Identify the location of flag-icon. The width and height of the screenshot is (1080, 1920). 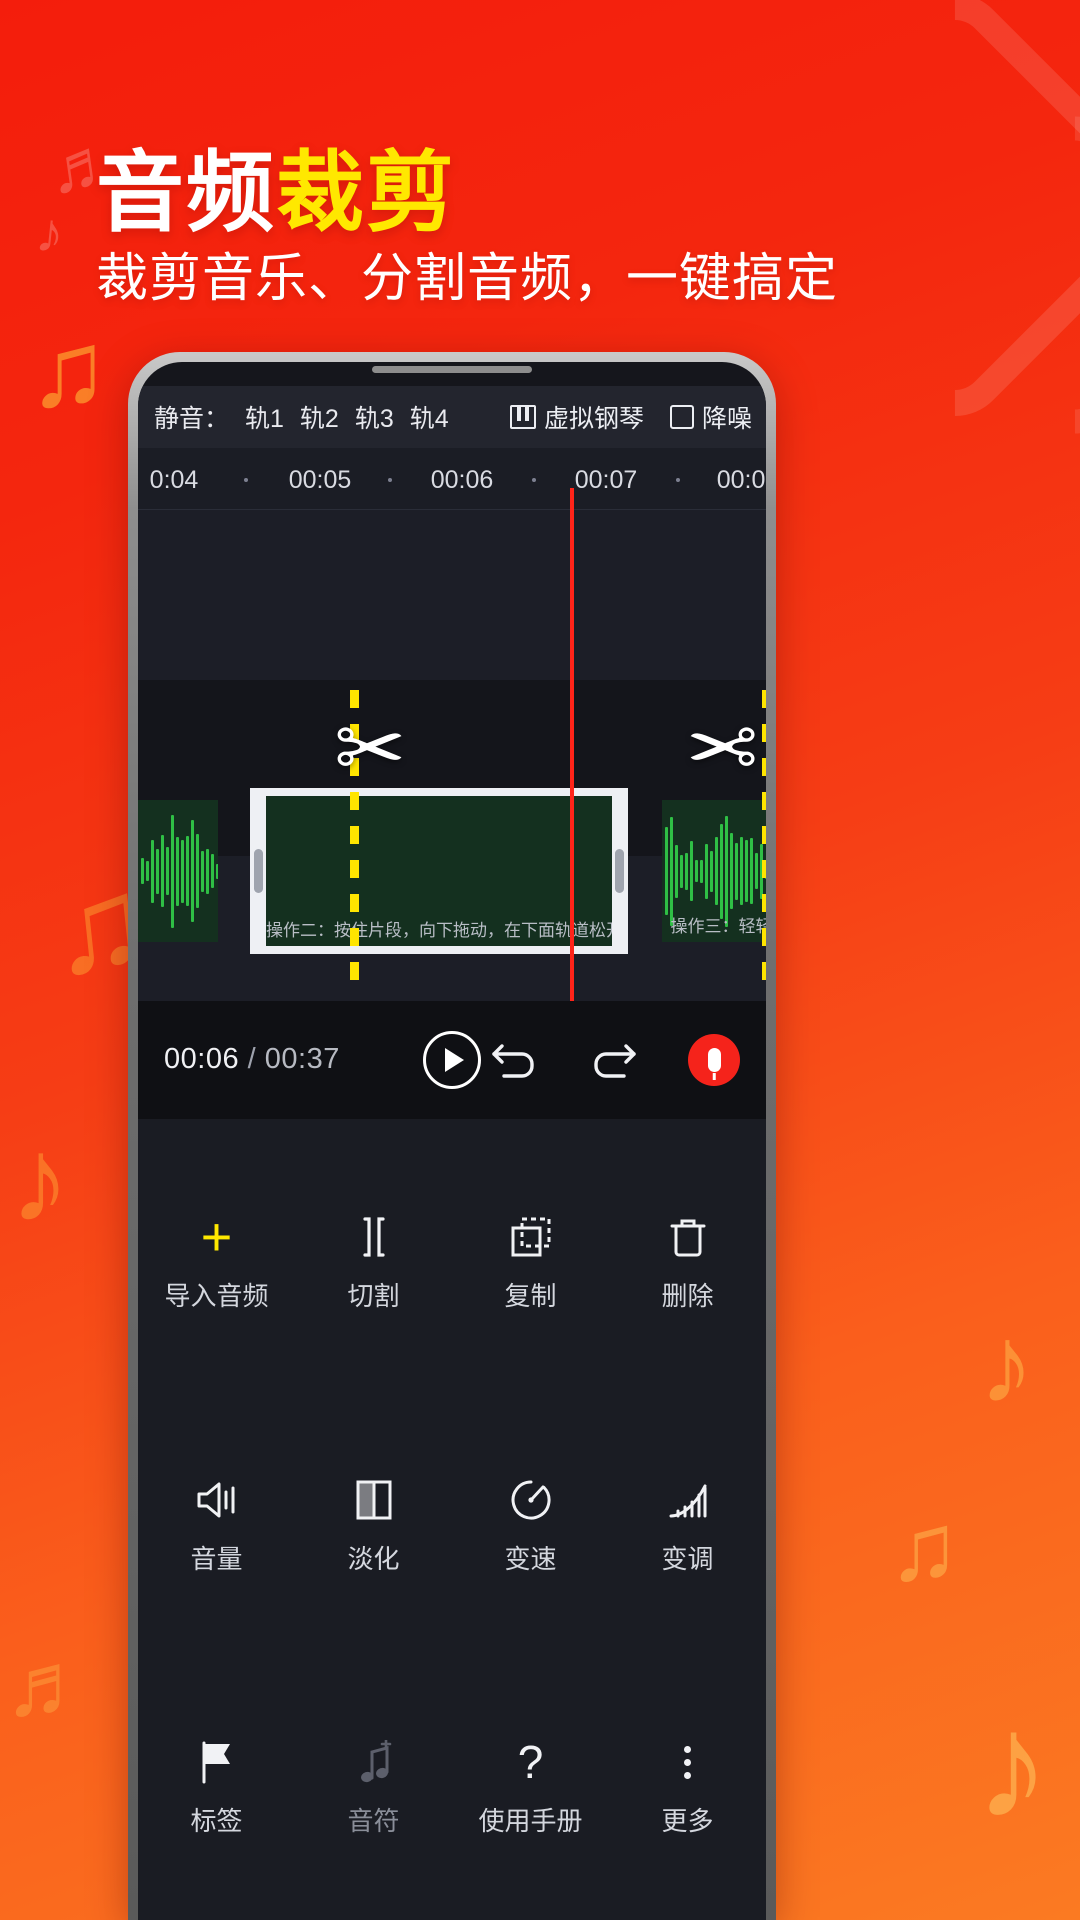
(217, 1762).